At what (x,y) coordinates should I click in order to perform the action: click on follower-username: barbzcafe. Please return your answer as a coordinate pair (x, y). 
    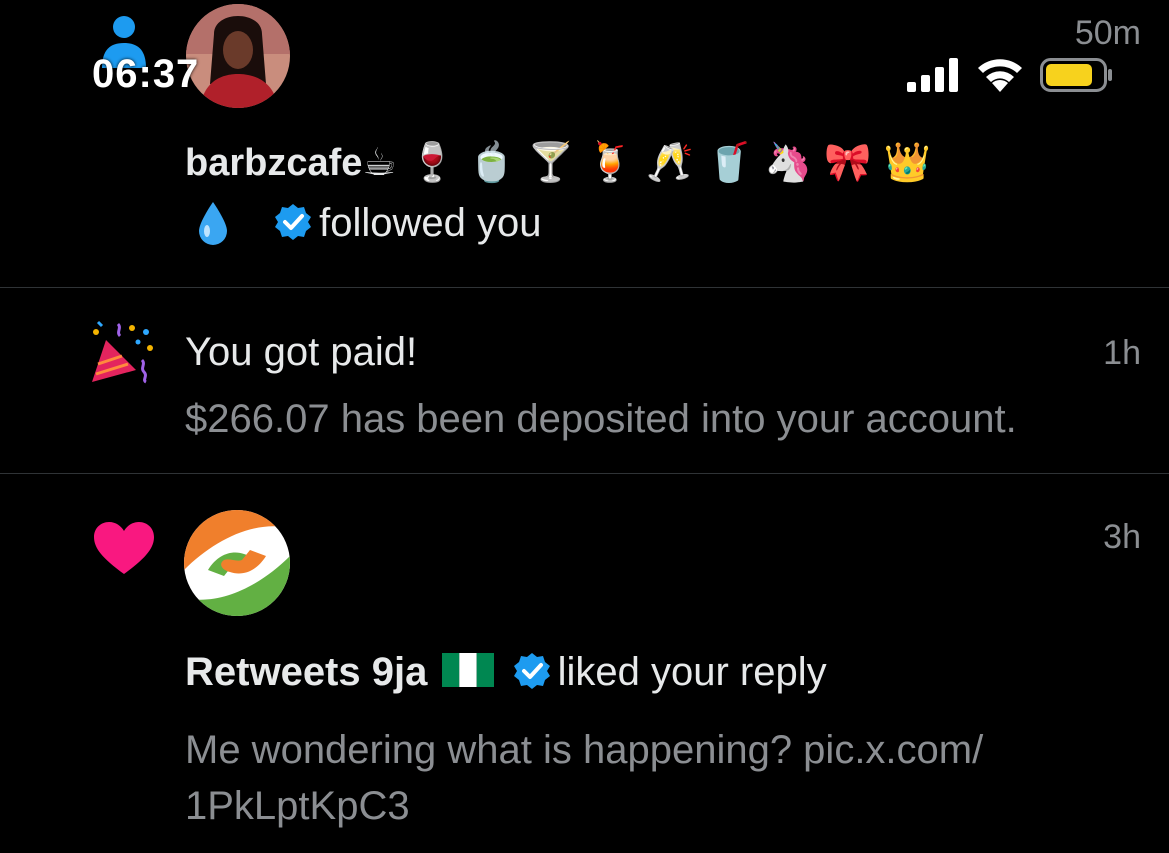
    Looking at the image, I should click on (273, 163).